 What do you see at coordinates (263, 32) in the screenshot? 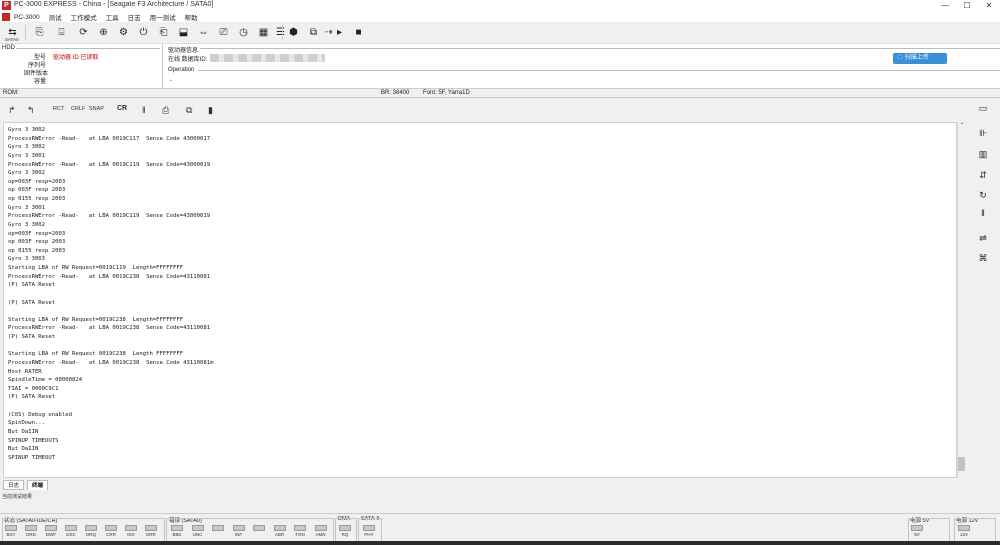
I see `grid-icon: ▦` at bounding box center [263, 32].